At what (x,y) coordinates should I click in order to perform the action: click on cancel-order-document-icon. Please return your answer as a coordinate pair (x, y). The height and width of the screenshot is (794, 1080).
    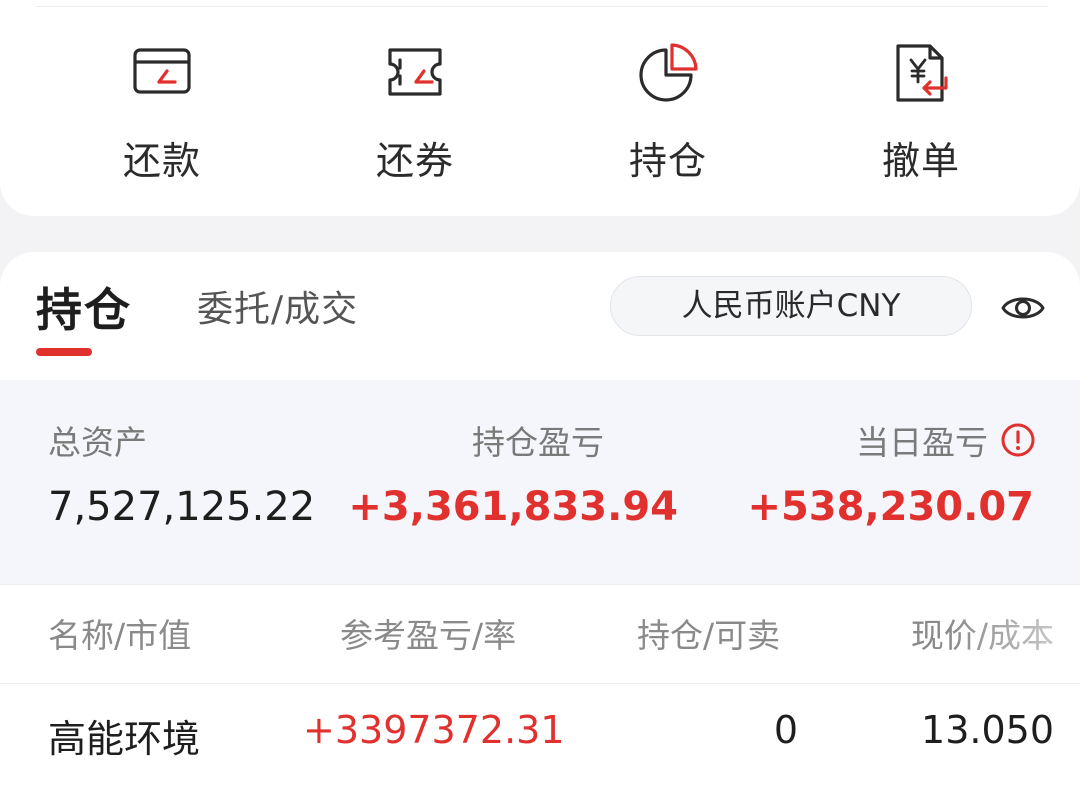
    Looking at the image, I should click on (922, 73).